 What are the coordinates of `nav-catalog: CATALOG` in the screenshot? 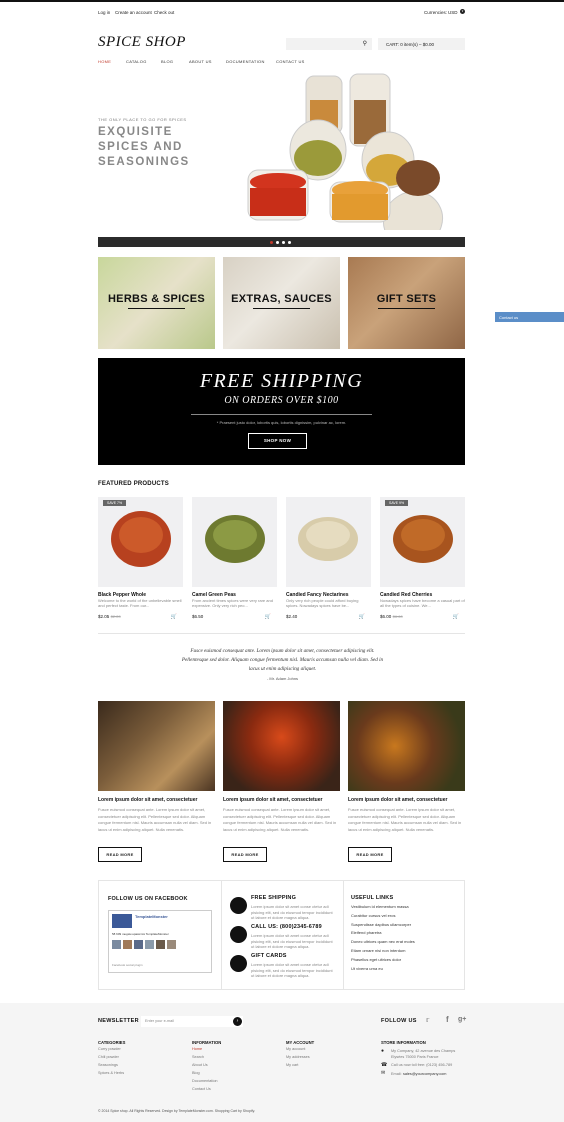 It's located at (136, 61).